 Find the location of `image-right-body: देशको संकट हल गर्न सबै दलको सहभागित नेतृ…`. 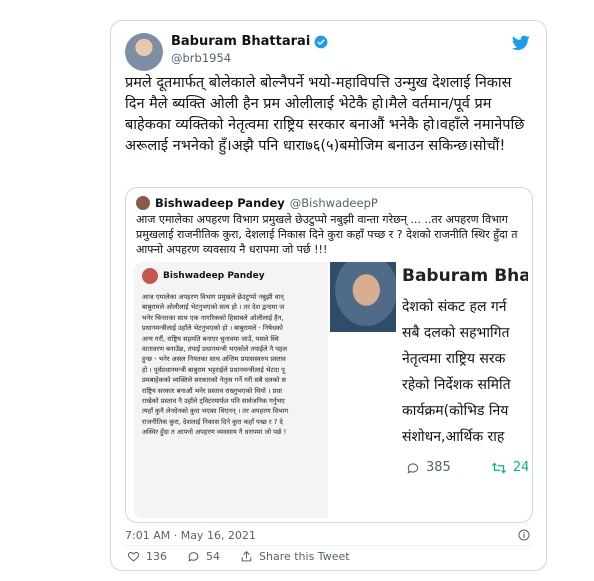

image-right-body: देशको संकट हल गर्न सबै दलको सहभागित नेतृ… is located at coordinates (465, 372).